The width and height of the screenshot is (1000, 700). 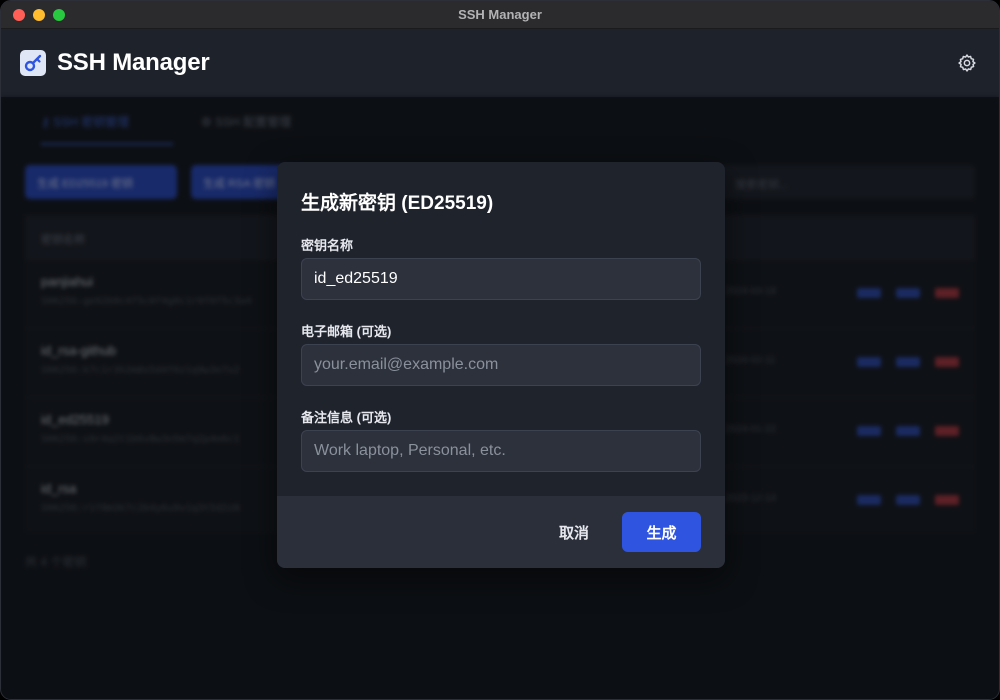 What do you see at coordinates (33, 63) in the screenshot?
I see `key-icon` at bounding box center [33, 63].